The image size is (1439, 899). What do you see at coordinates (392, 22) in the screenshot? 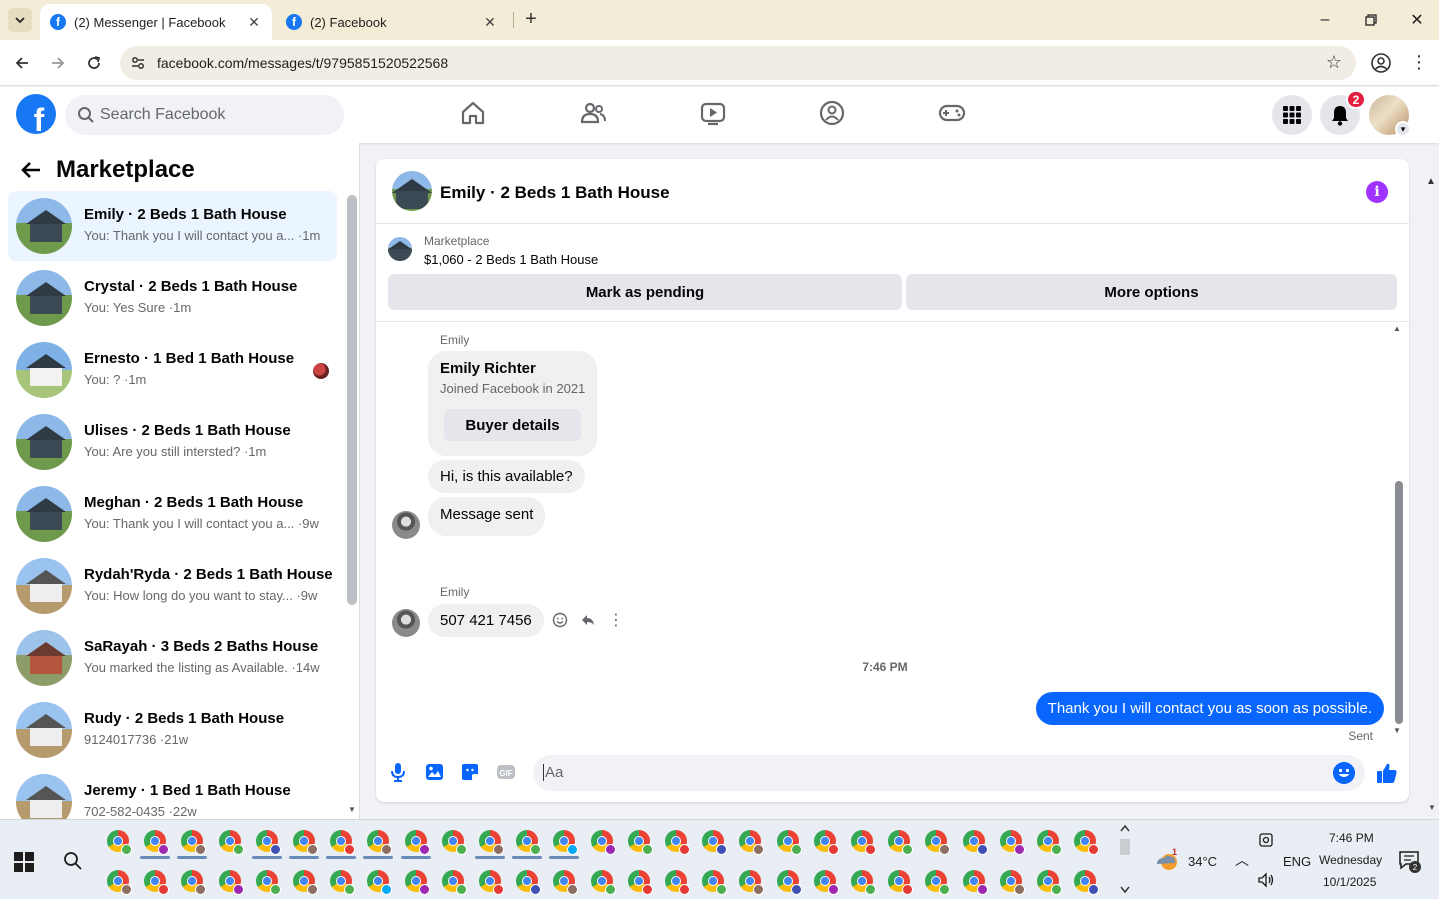
I see `tab-facebook: f (2) Facebook ✕` at bounding box center [392, 22].